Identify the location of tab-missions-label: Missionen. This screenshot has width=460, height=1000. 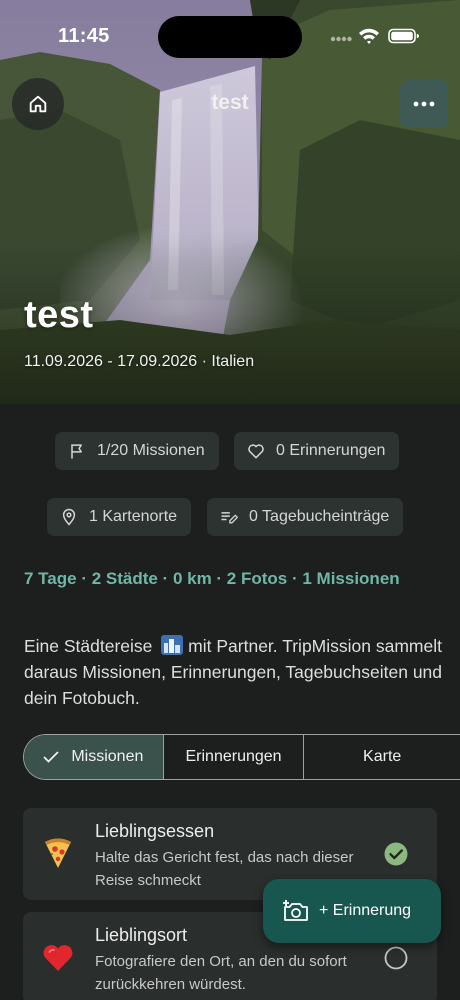
(107, 756).